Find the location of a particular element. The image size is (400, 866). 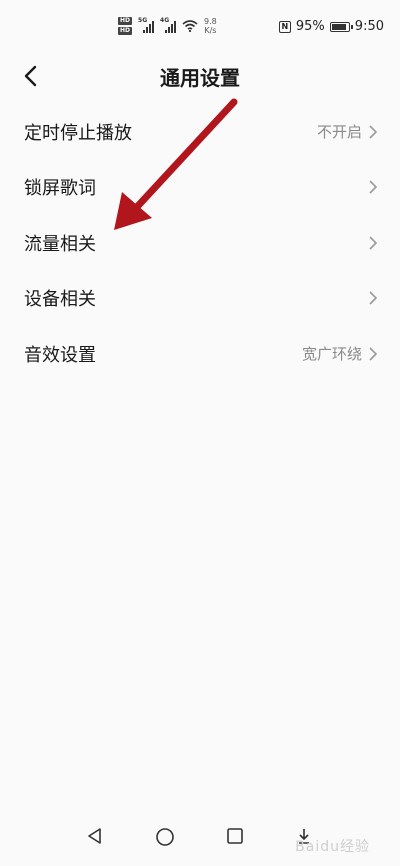

network-speed: 9.8 K/s is located at coordinates (210, 26).